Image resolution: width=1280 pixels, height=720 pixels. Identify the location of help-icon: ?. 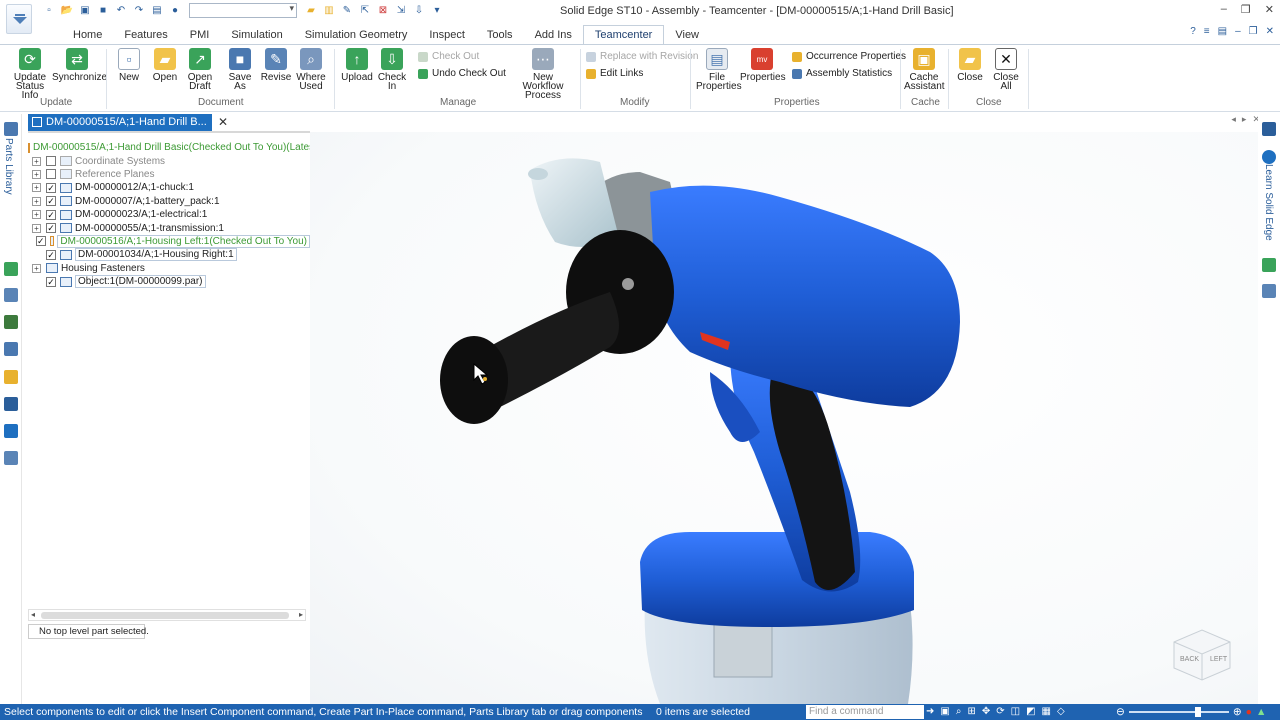
(1193, 31).